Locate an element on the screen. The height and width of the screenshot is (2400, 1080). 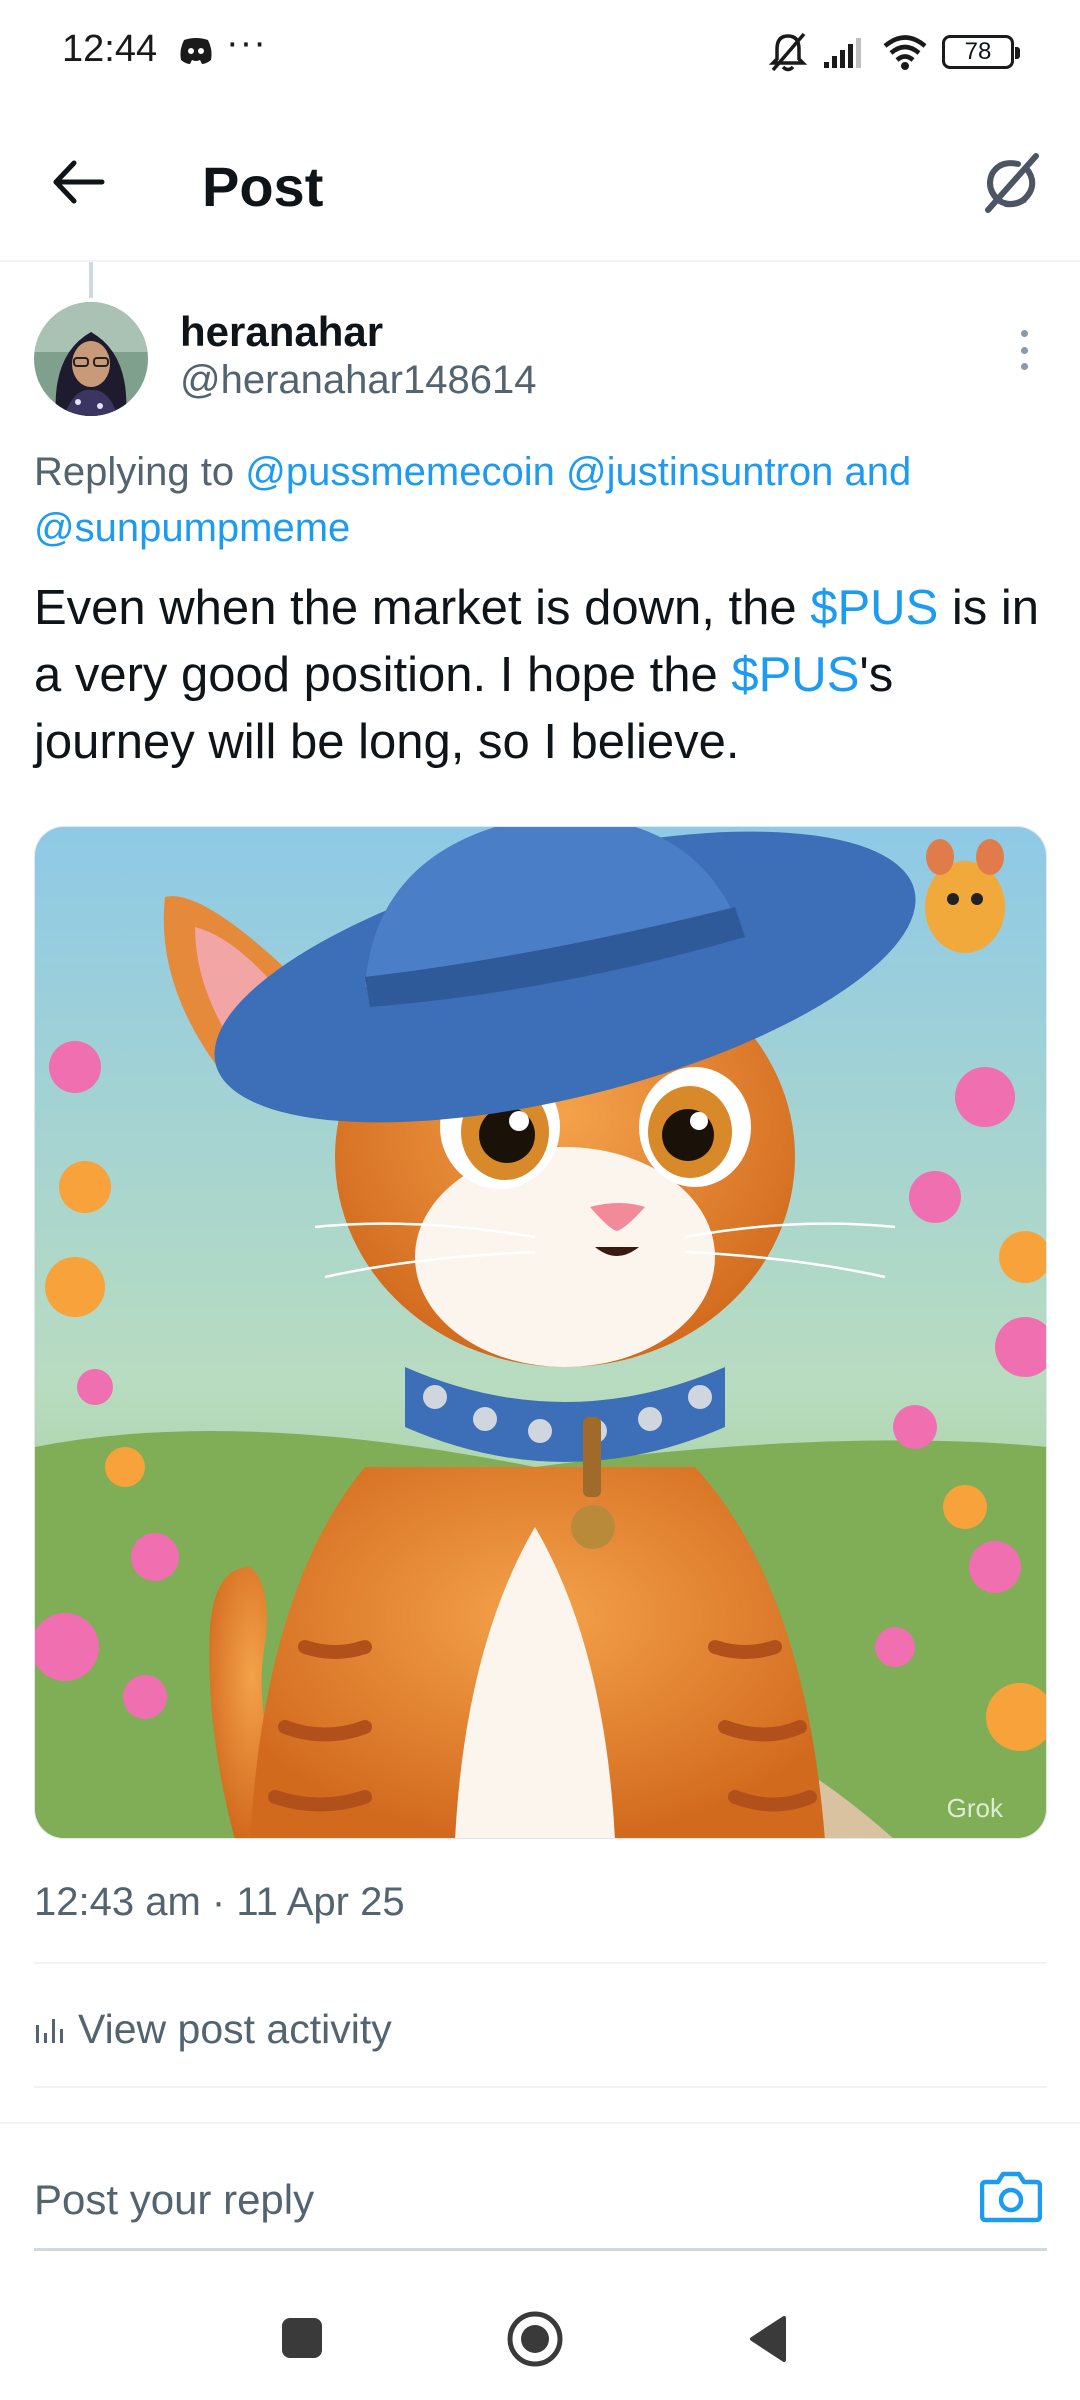
view-post-activity: View post activity is located at coordinates (213, 2029).